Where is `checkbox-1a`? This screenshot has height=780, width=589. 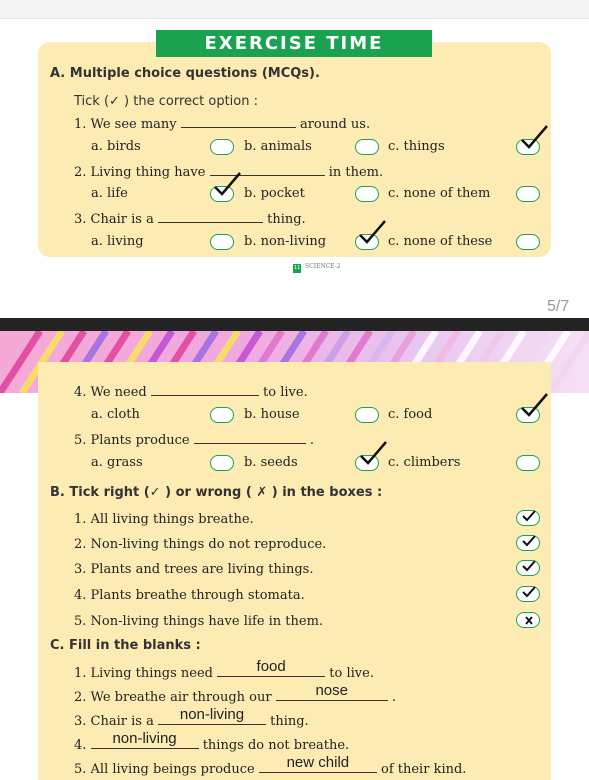 checkbox-1a is located at coordinates (222, 147).